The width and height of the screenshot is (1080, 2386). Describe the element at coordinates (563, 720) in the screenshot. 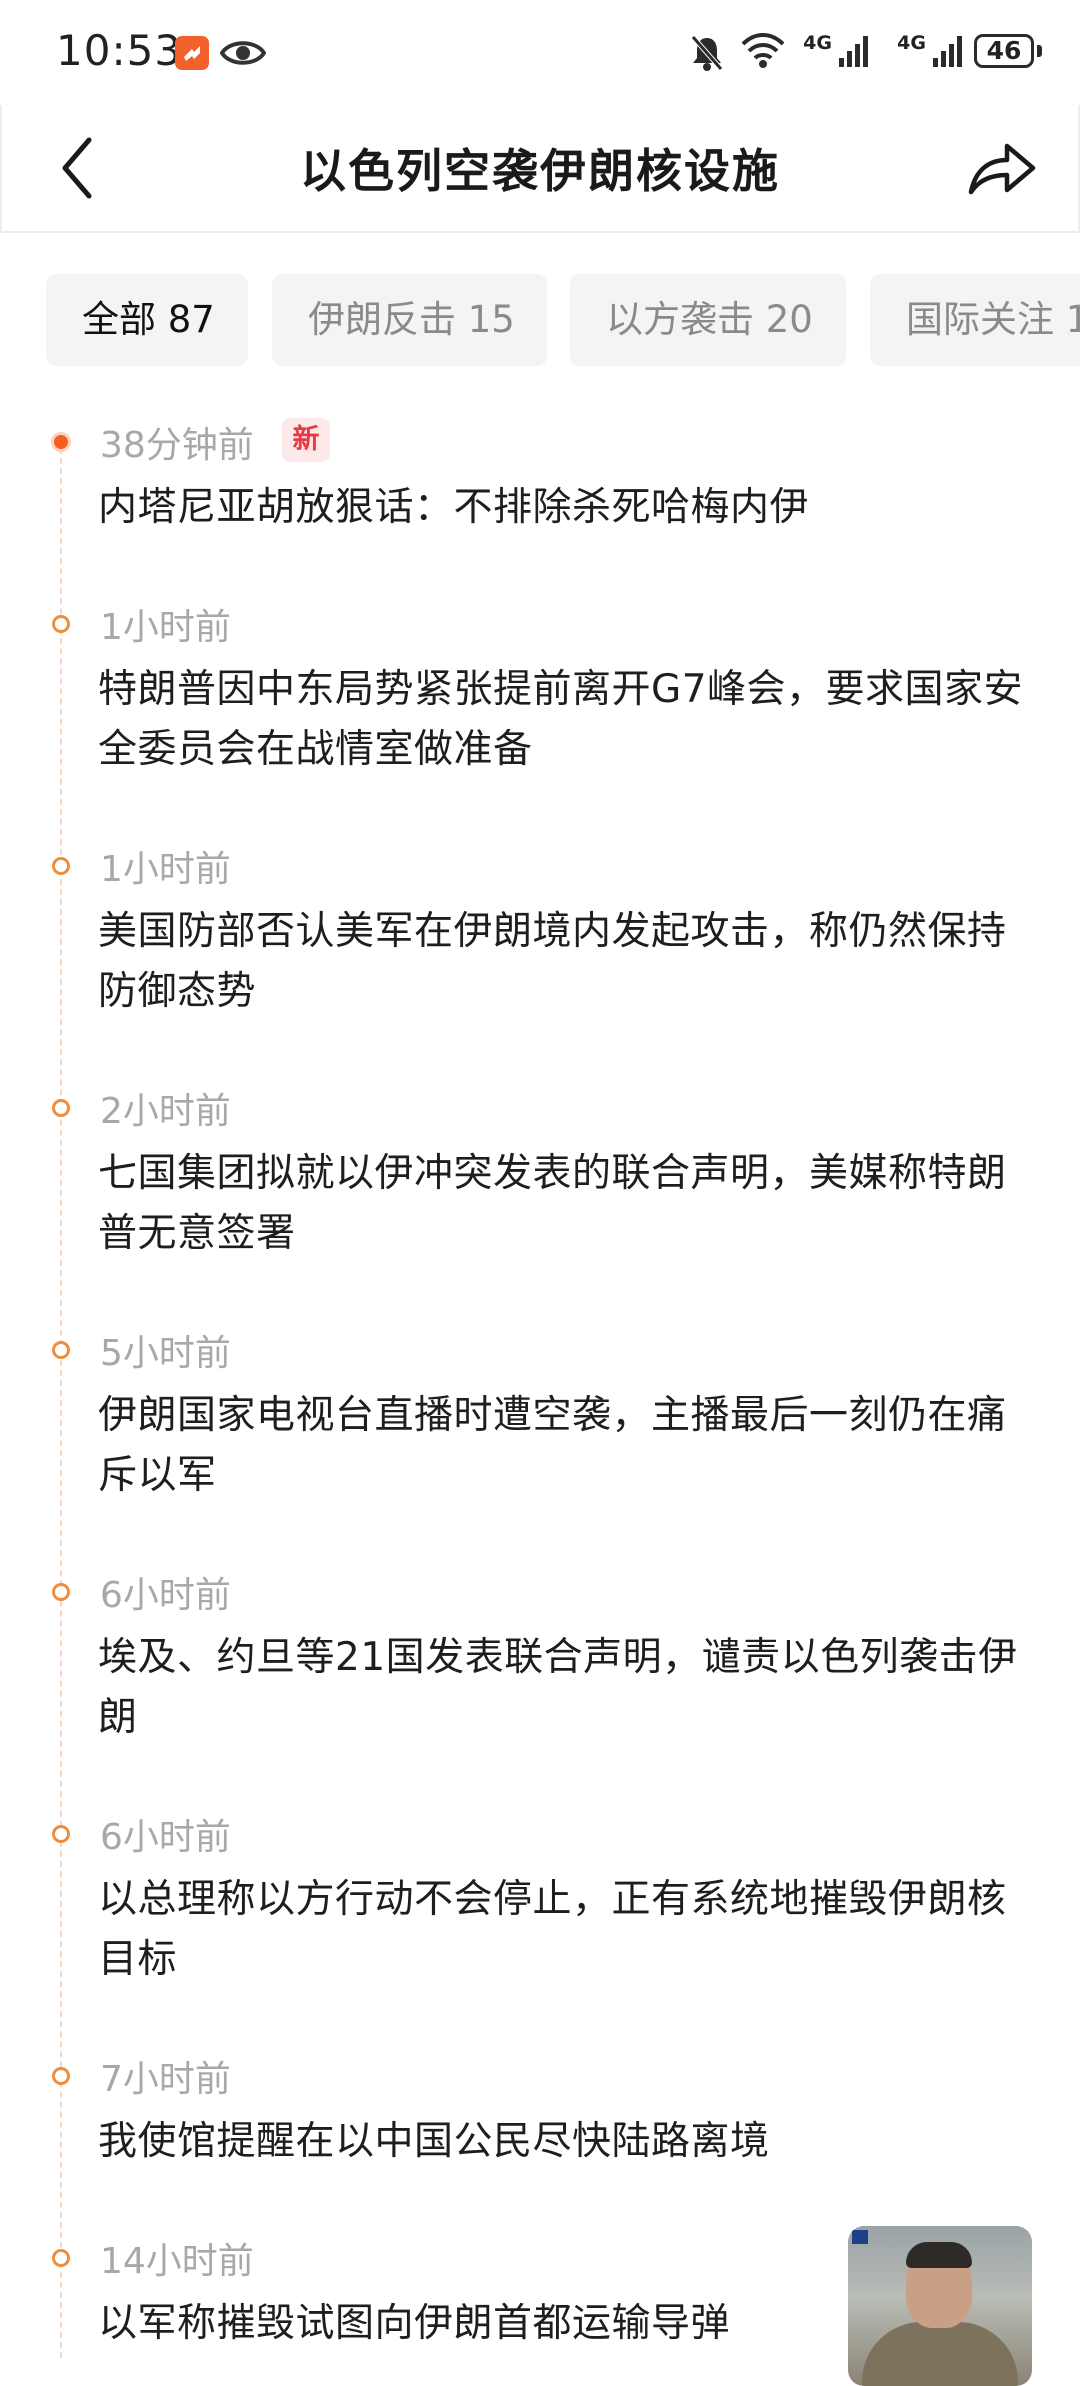

I see `timeline-headline: 特朗普因中东局势紧张提前离开G7峰会，要求国家安全委员会在战情室做准备` at that location.